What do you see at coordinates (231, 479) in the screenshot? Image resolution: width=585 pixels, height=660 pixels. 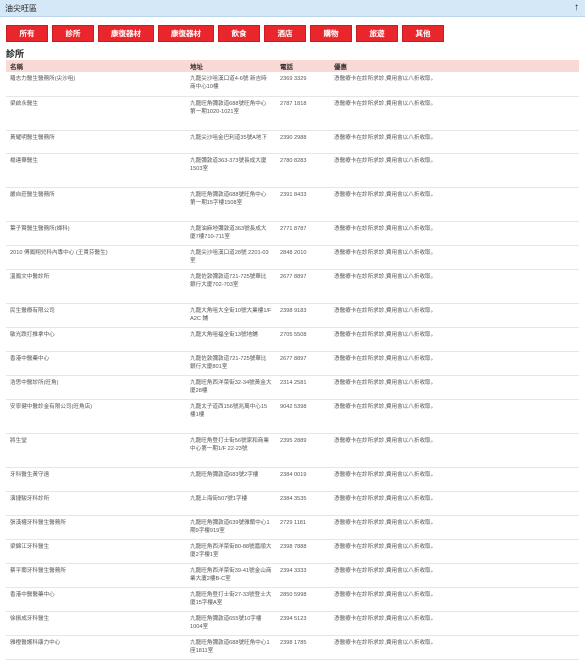 I see `cell-address: 九龍旺角彌敦道683號2字樓` at bounding box center [231, 479].